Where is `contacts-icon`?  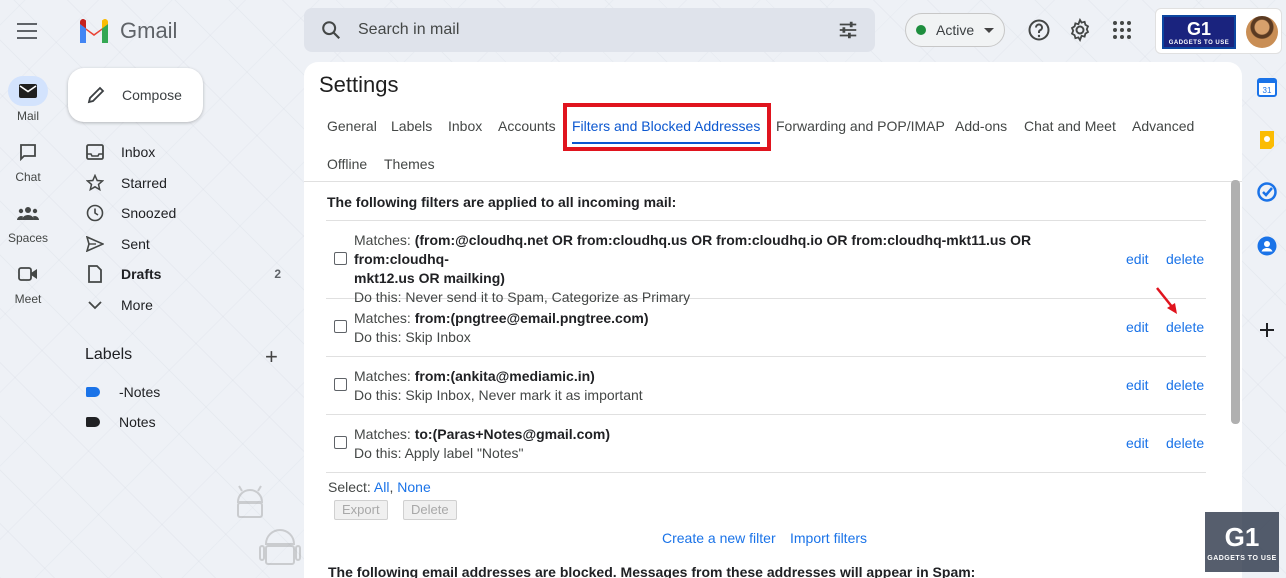 contacts-icon is located at coordinates (1267, 246).